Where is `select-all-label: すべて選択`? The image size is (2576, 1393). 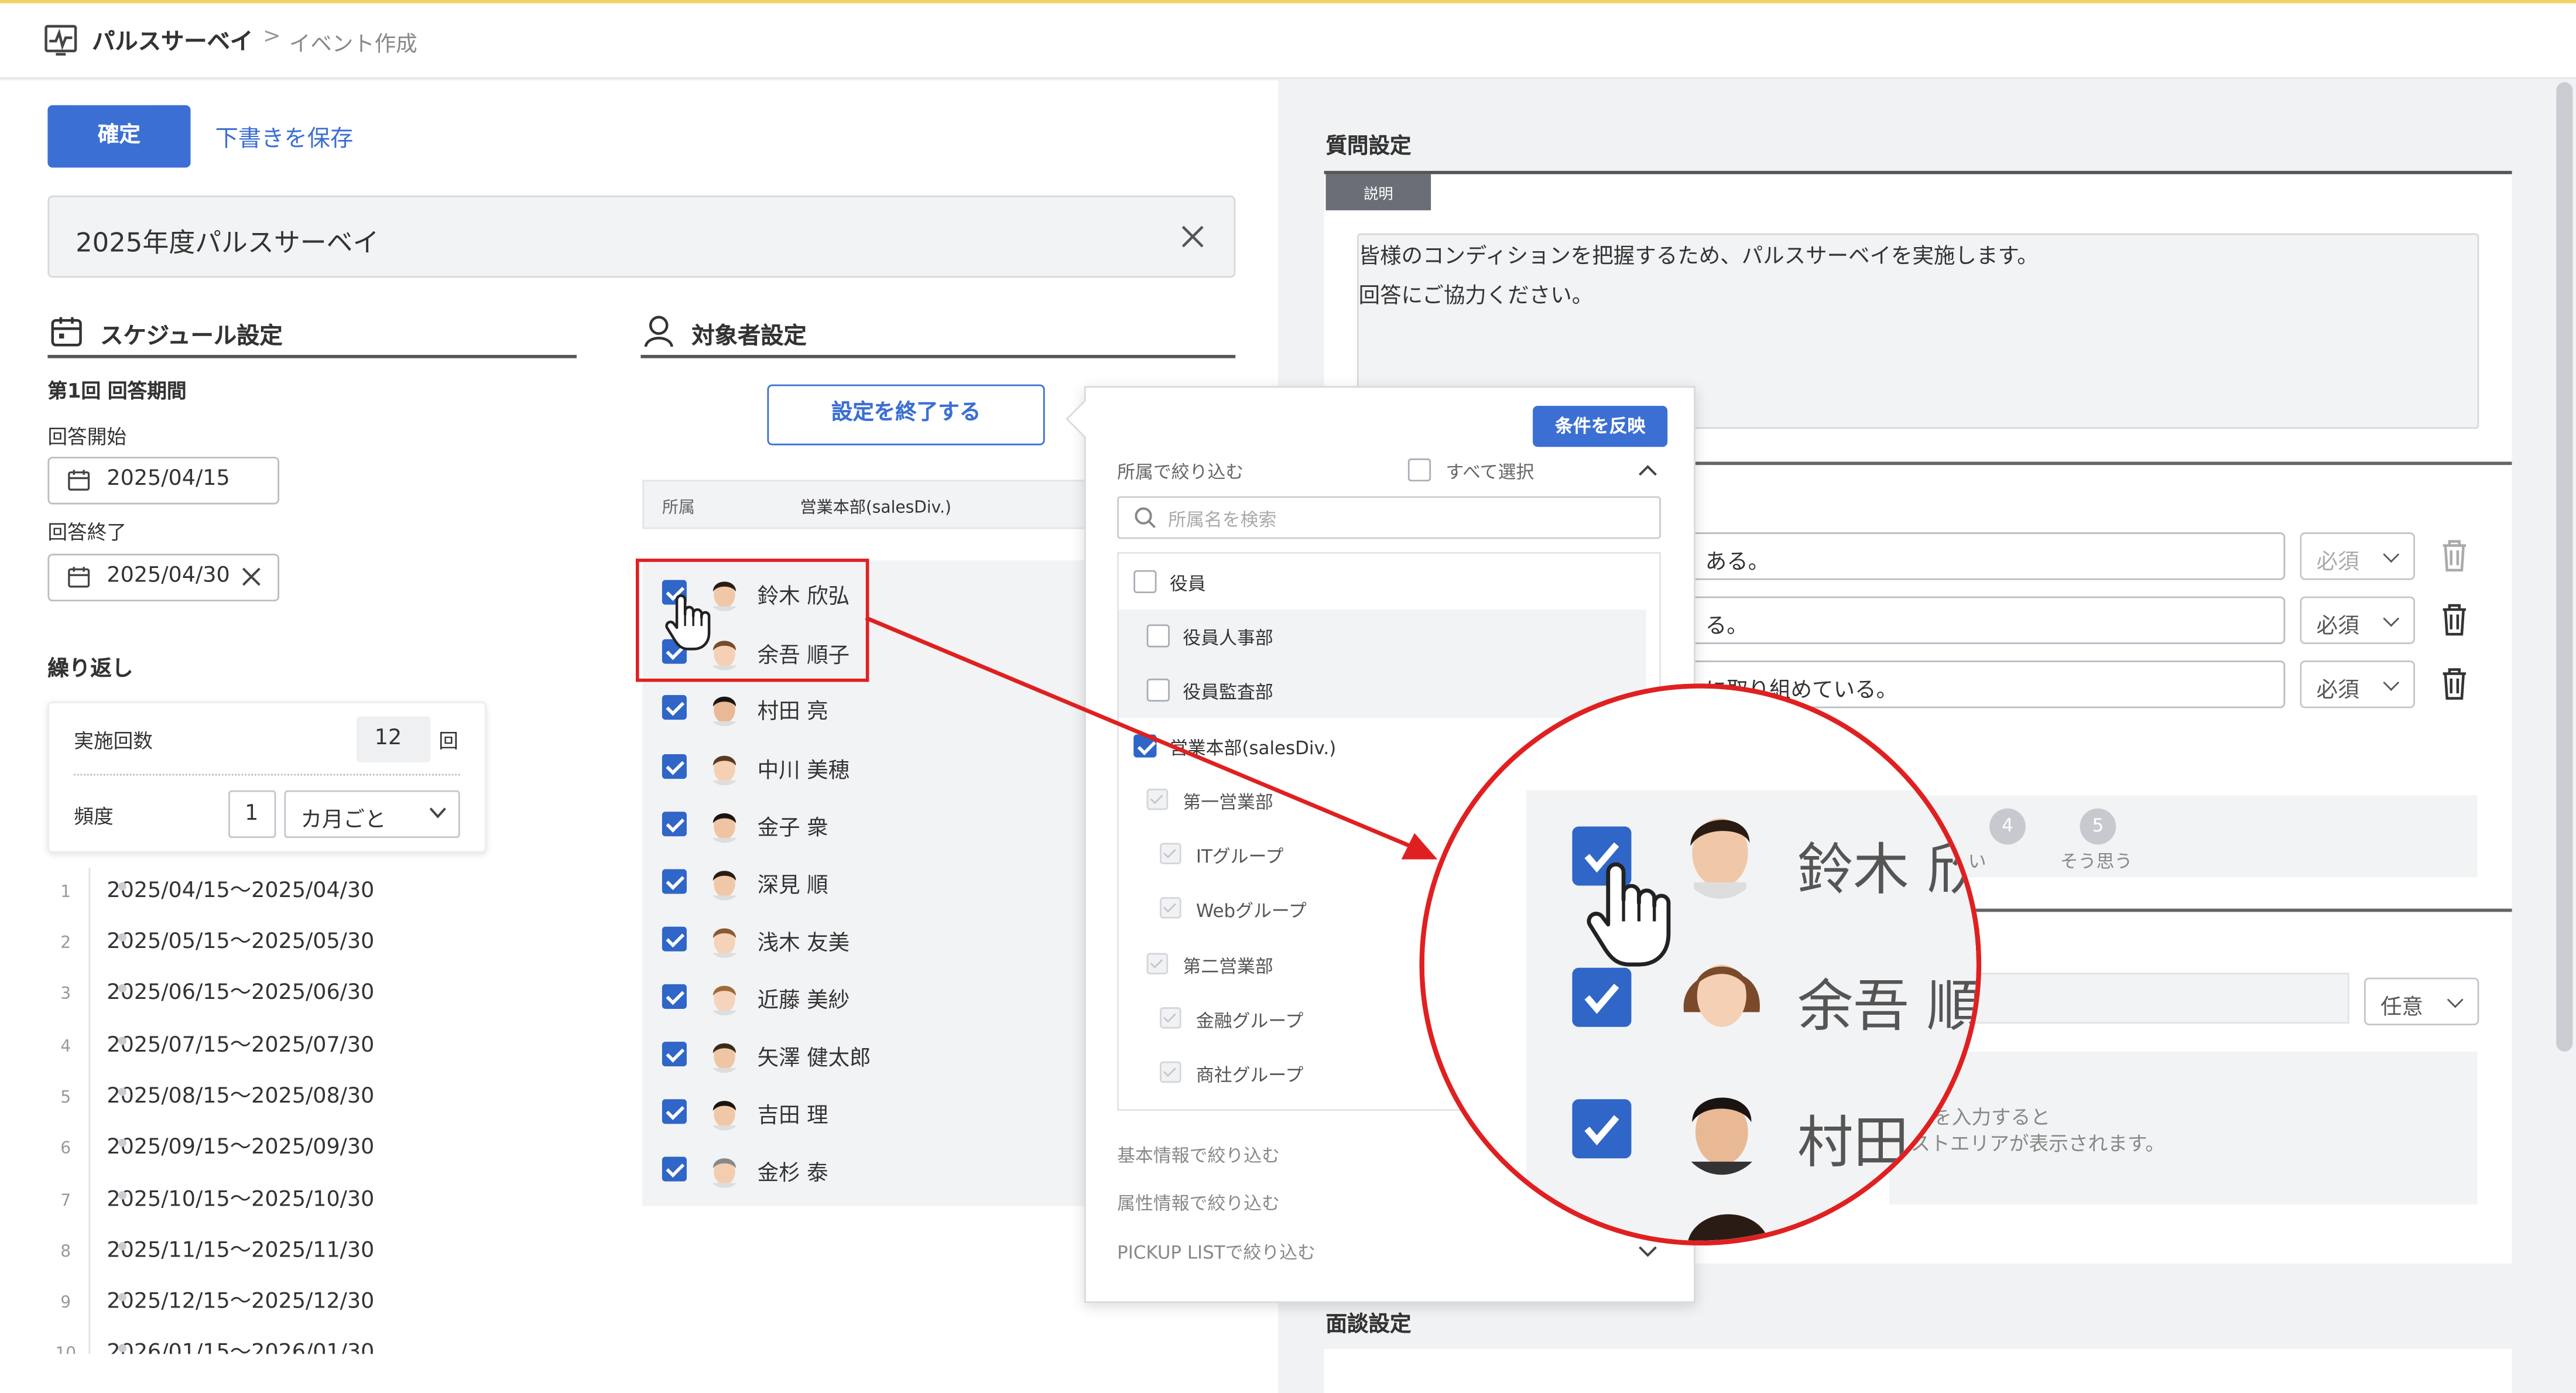 select-all-label: すべて選択 is located at coordinates (1489, 471).